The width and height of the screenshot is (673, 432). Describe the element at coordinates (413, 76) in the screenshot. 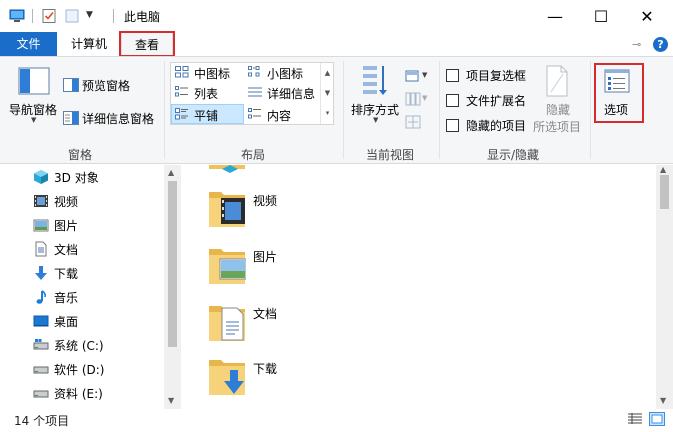

I see `group-by-icon` at that location.